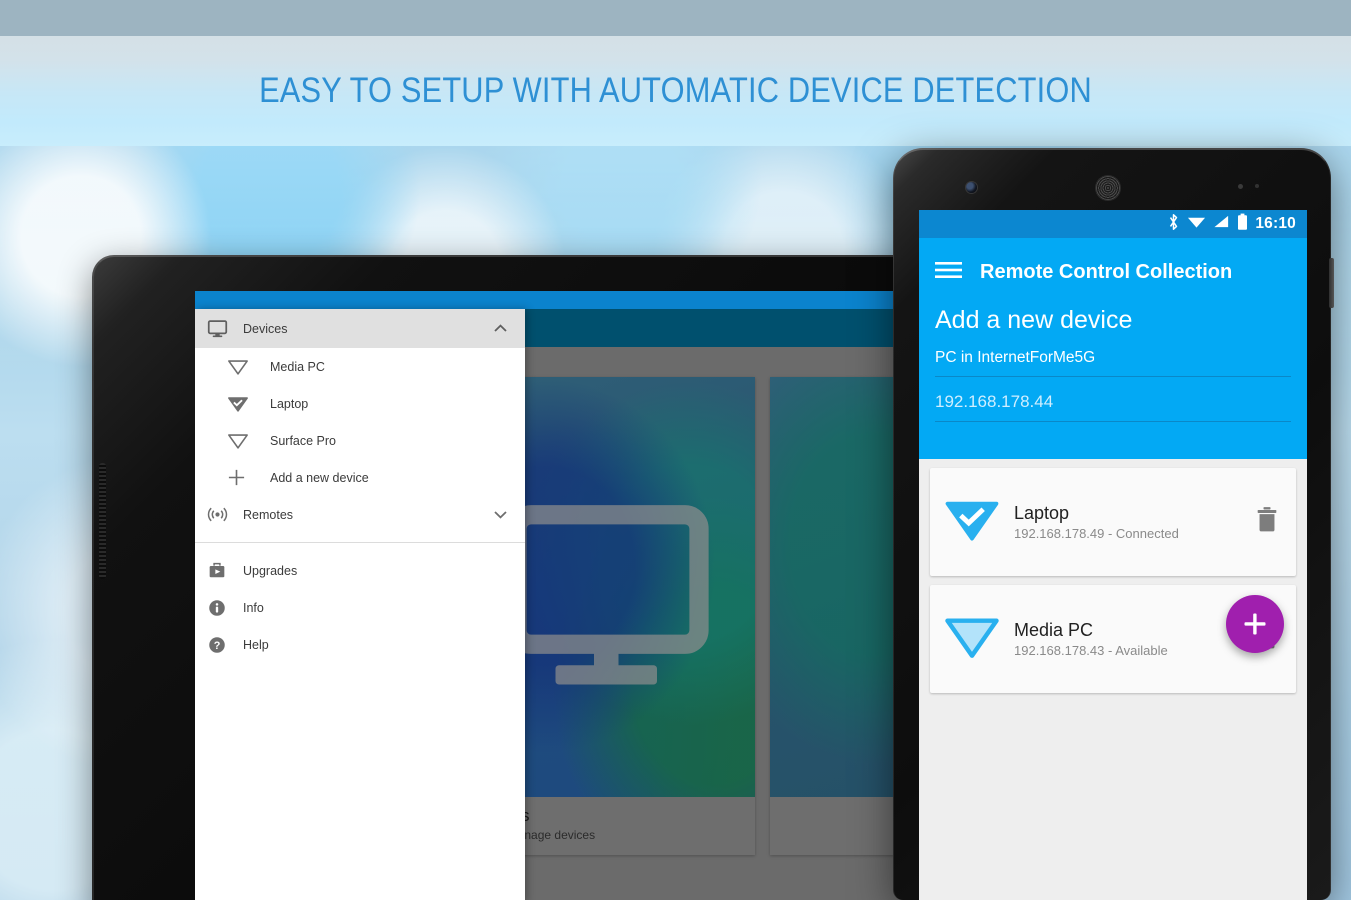 This screenshot has width=1351, height=900. Describe the element at coordinates (1034, 320) in the screenshot. I see `add-device-heading: Add a new device` at that location.